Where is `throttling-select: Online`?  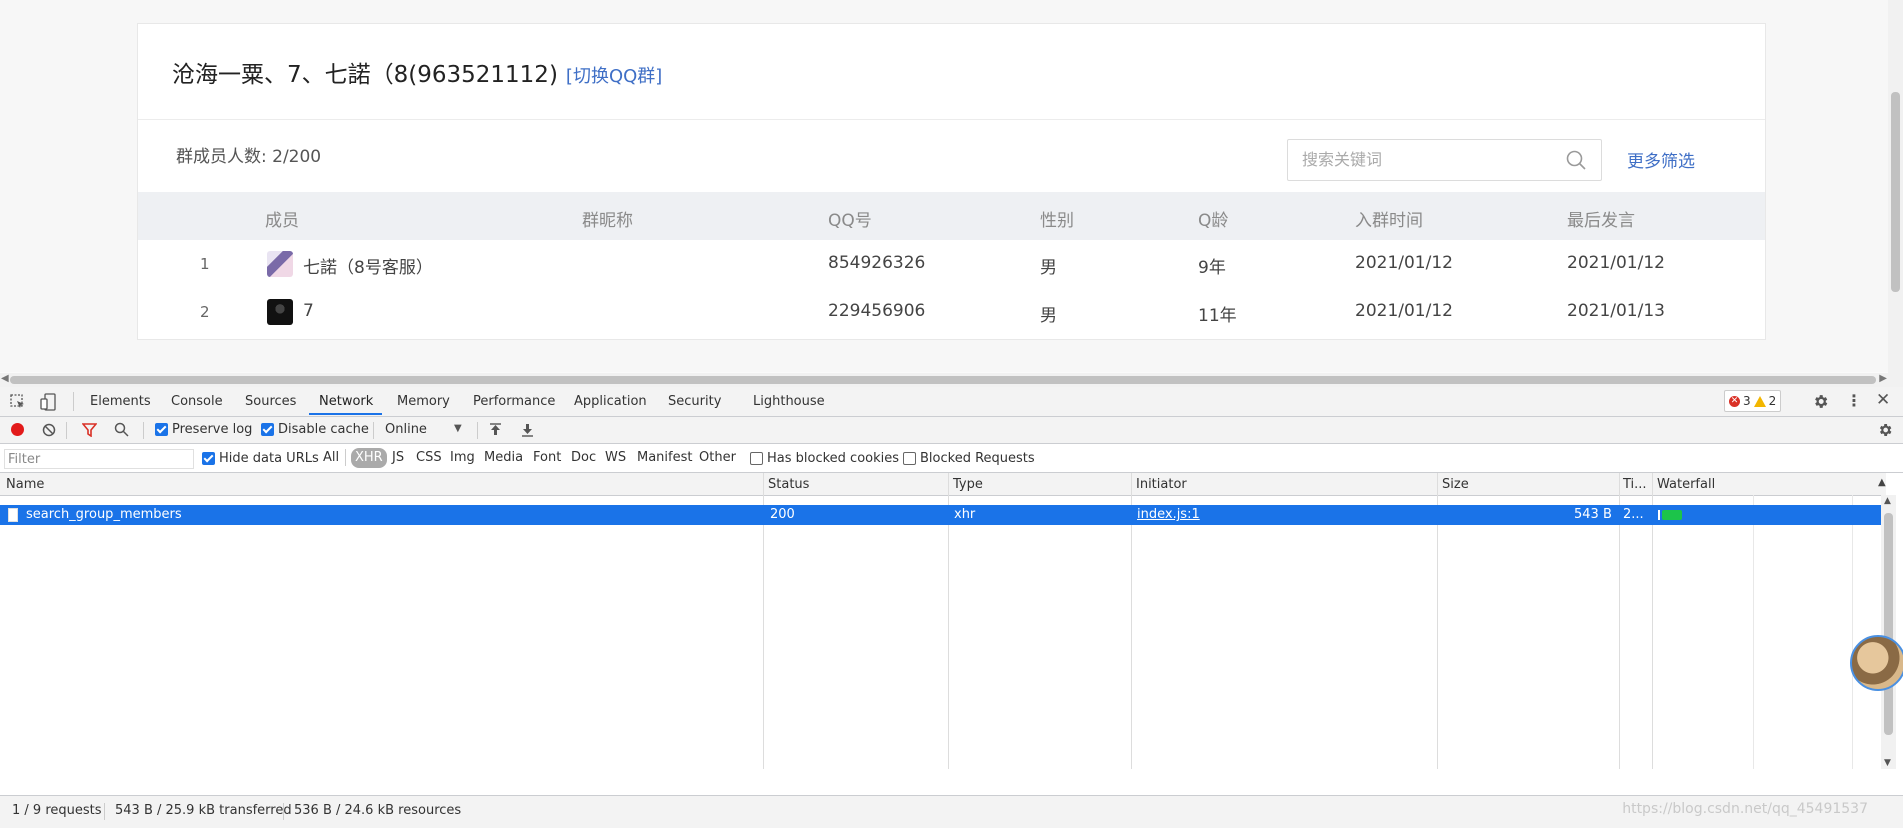
throttling-select: Online is located at coordinates (406, 429).